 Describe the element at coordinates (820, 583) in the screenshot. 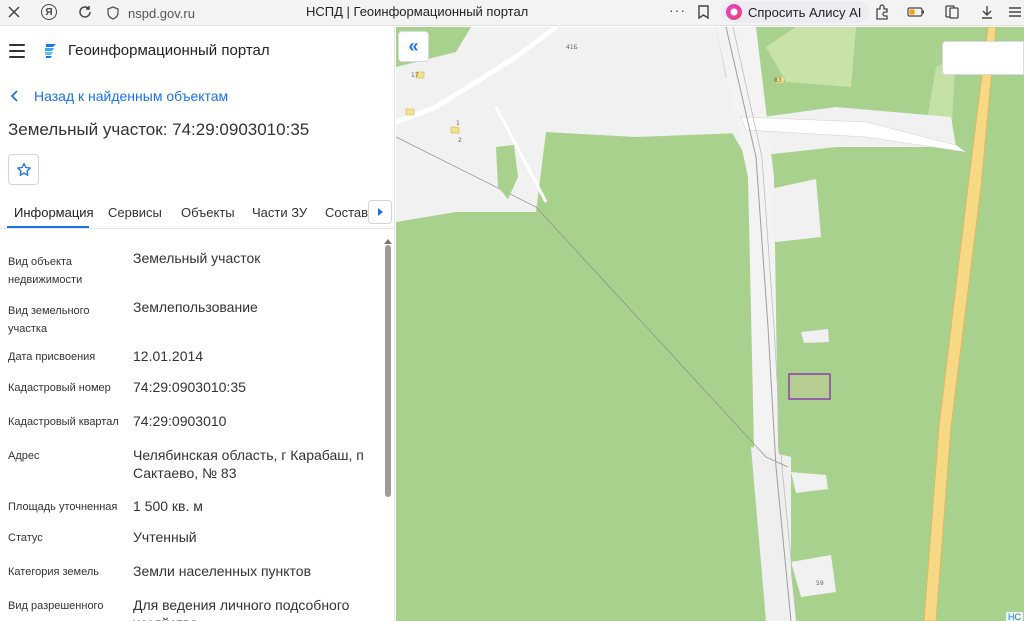

I see `map-label: 59` at that location.